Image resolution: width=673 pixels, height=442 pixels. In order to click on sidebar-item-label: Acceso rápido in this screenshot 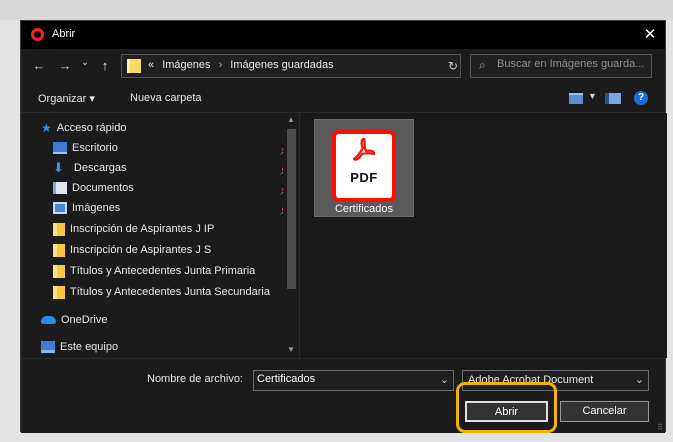, I will do `click(91, 128)`.